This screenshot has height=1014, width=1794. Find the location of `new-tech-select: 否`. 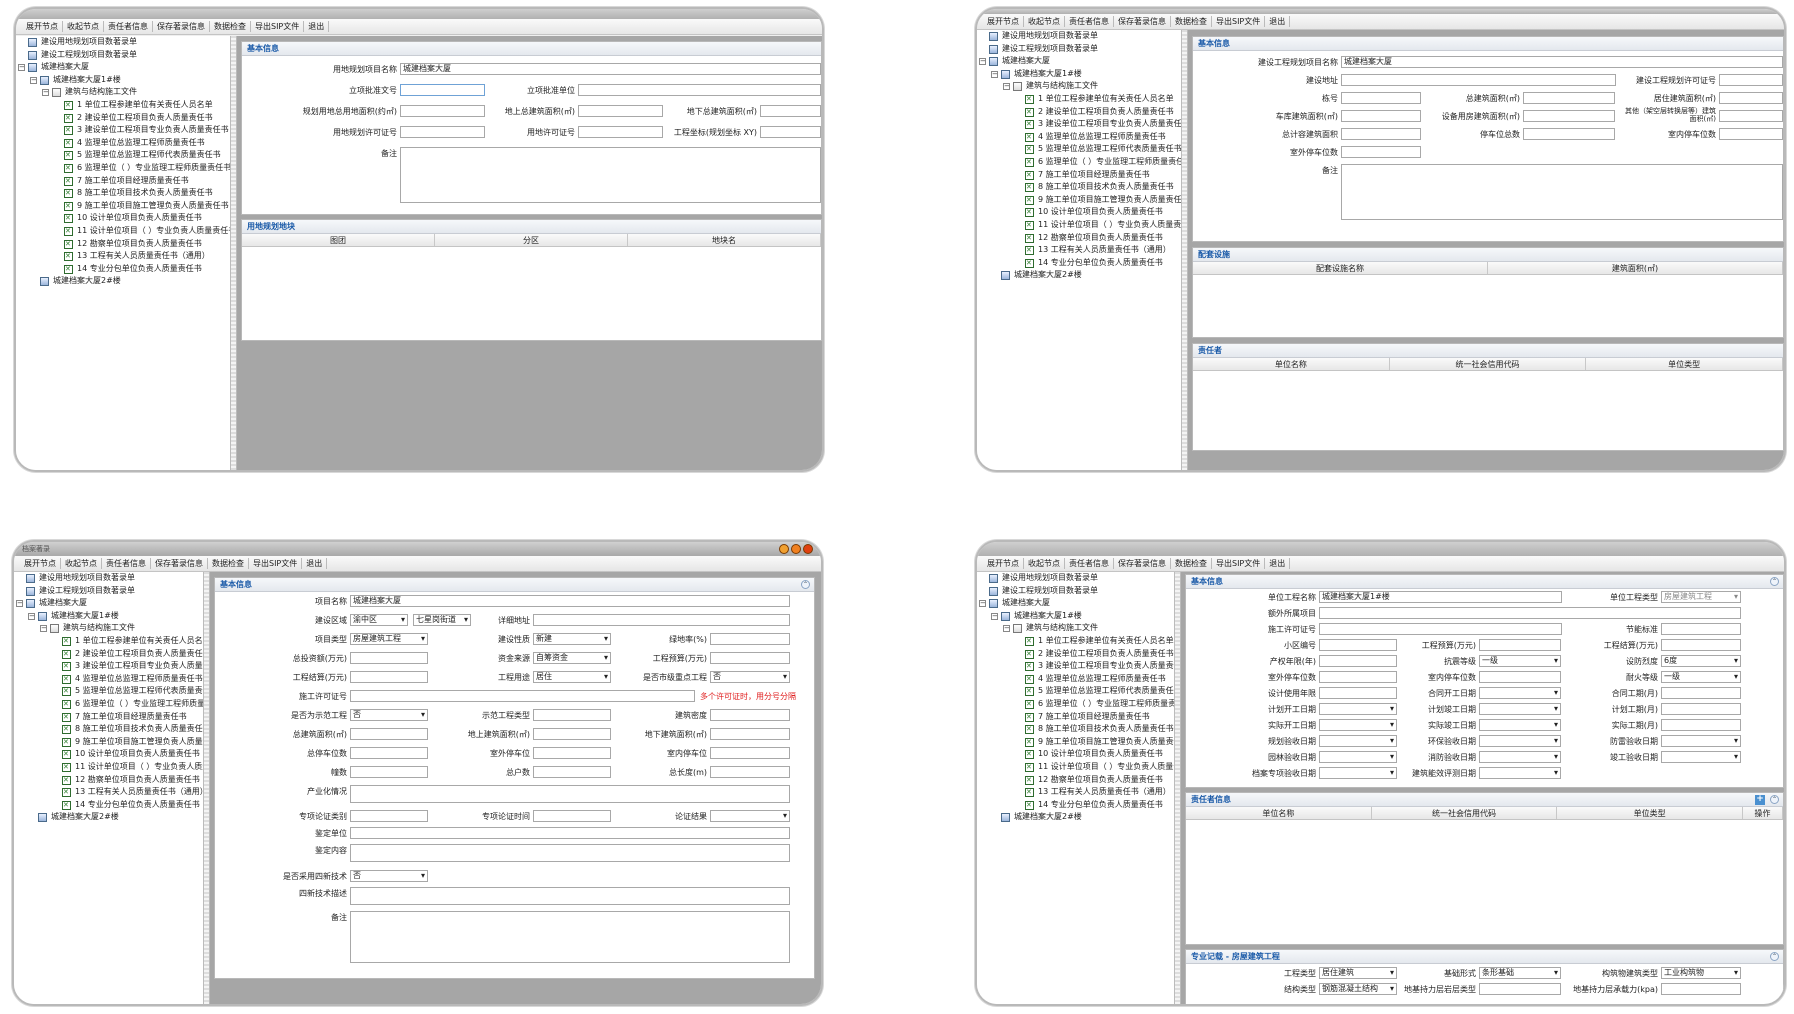

new-tech-select: 否 is located at coordinates (389, 876).